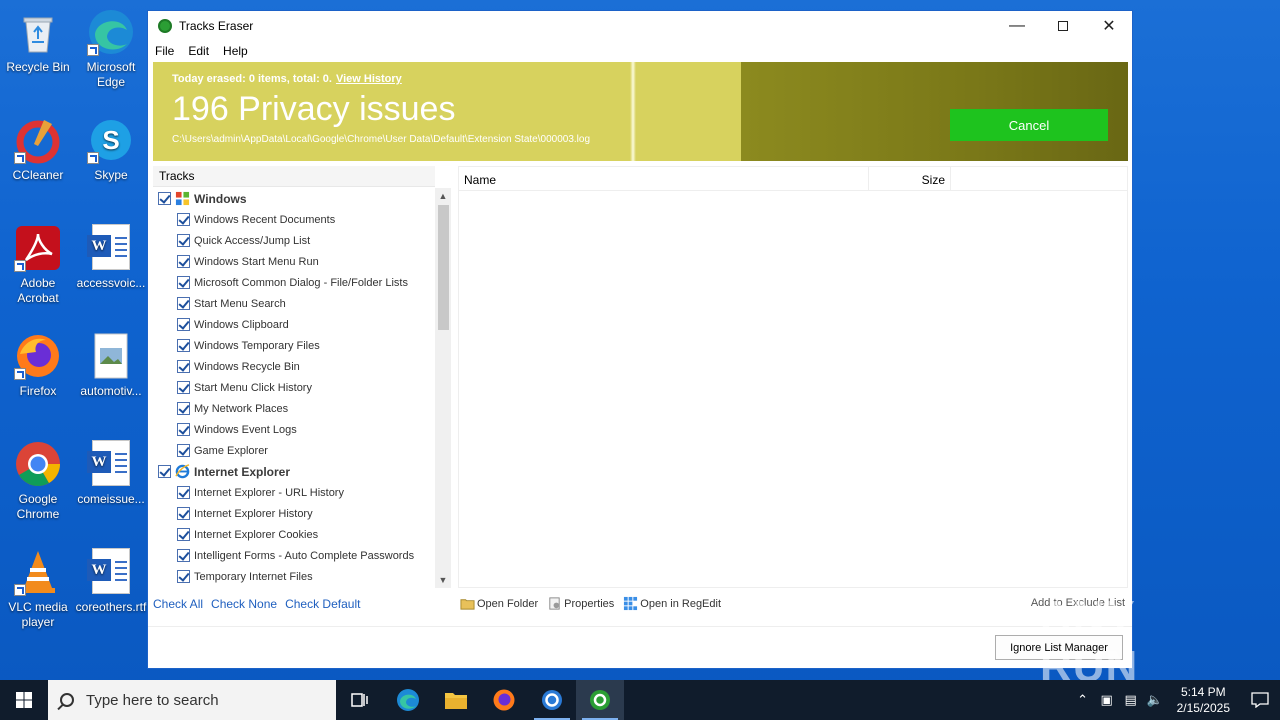 This screenshot has height=720, width=1280. I want to click on menu-help: Help, so click(235, 51).